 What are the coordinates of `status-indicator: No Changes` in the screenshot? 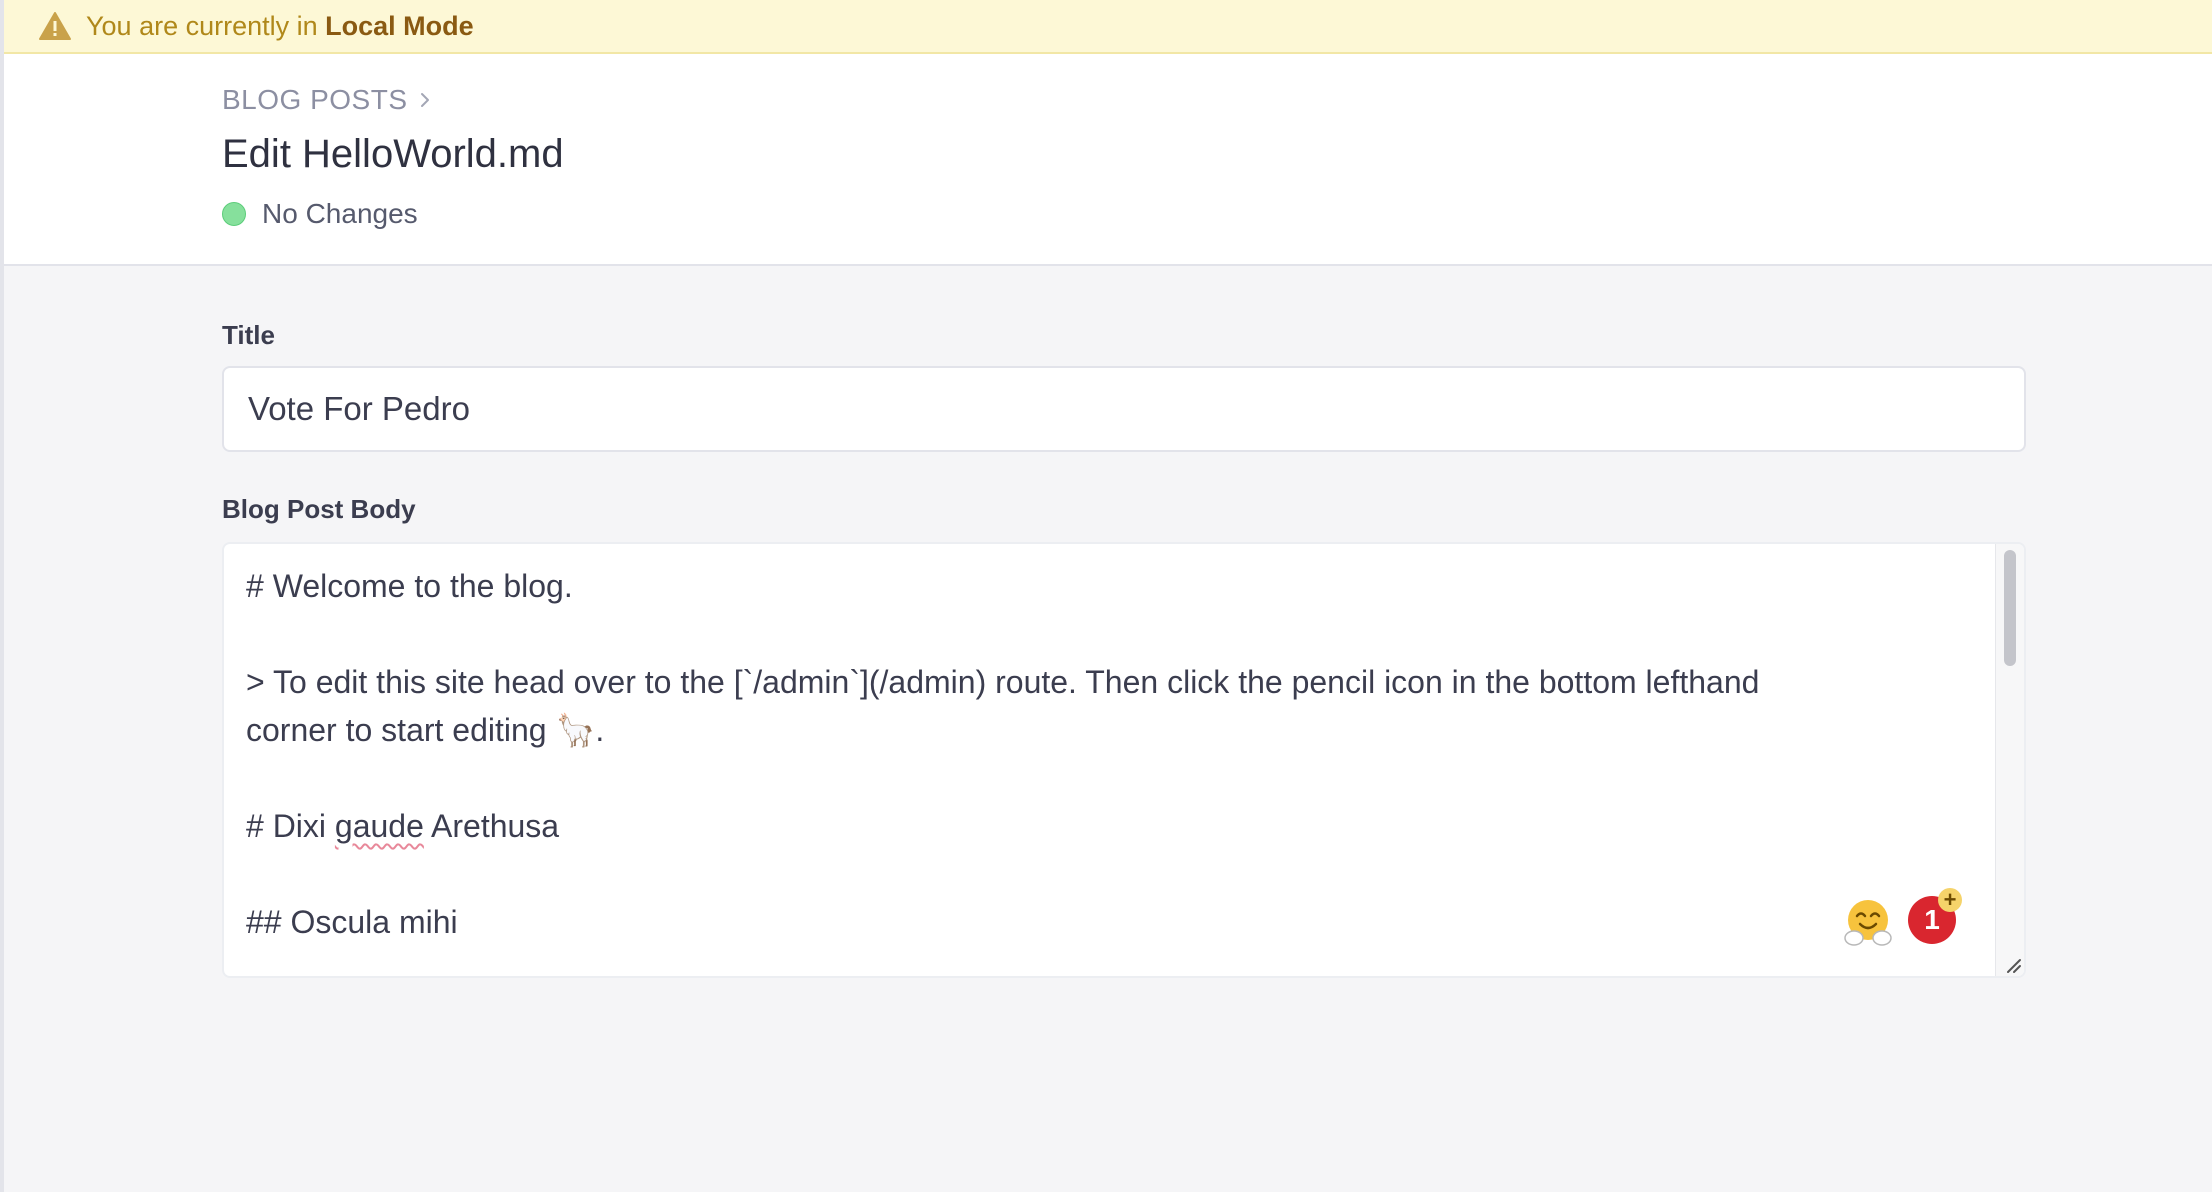 It's located at (320, 214).